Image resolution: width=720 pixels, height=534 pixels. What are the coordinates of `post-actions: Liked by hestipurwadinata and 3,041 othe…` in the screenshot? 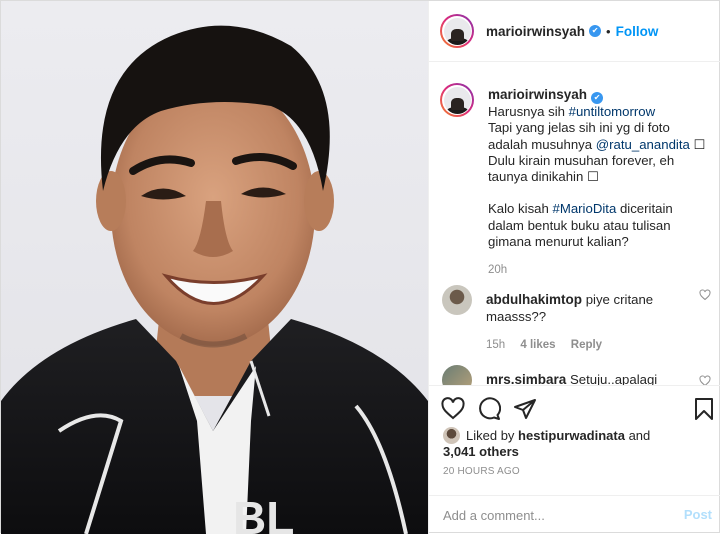 It's located at (574, 440).